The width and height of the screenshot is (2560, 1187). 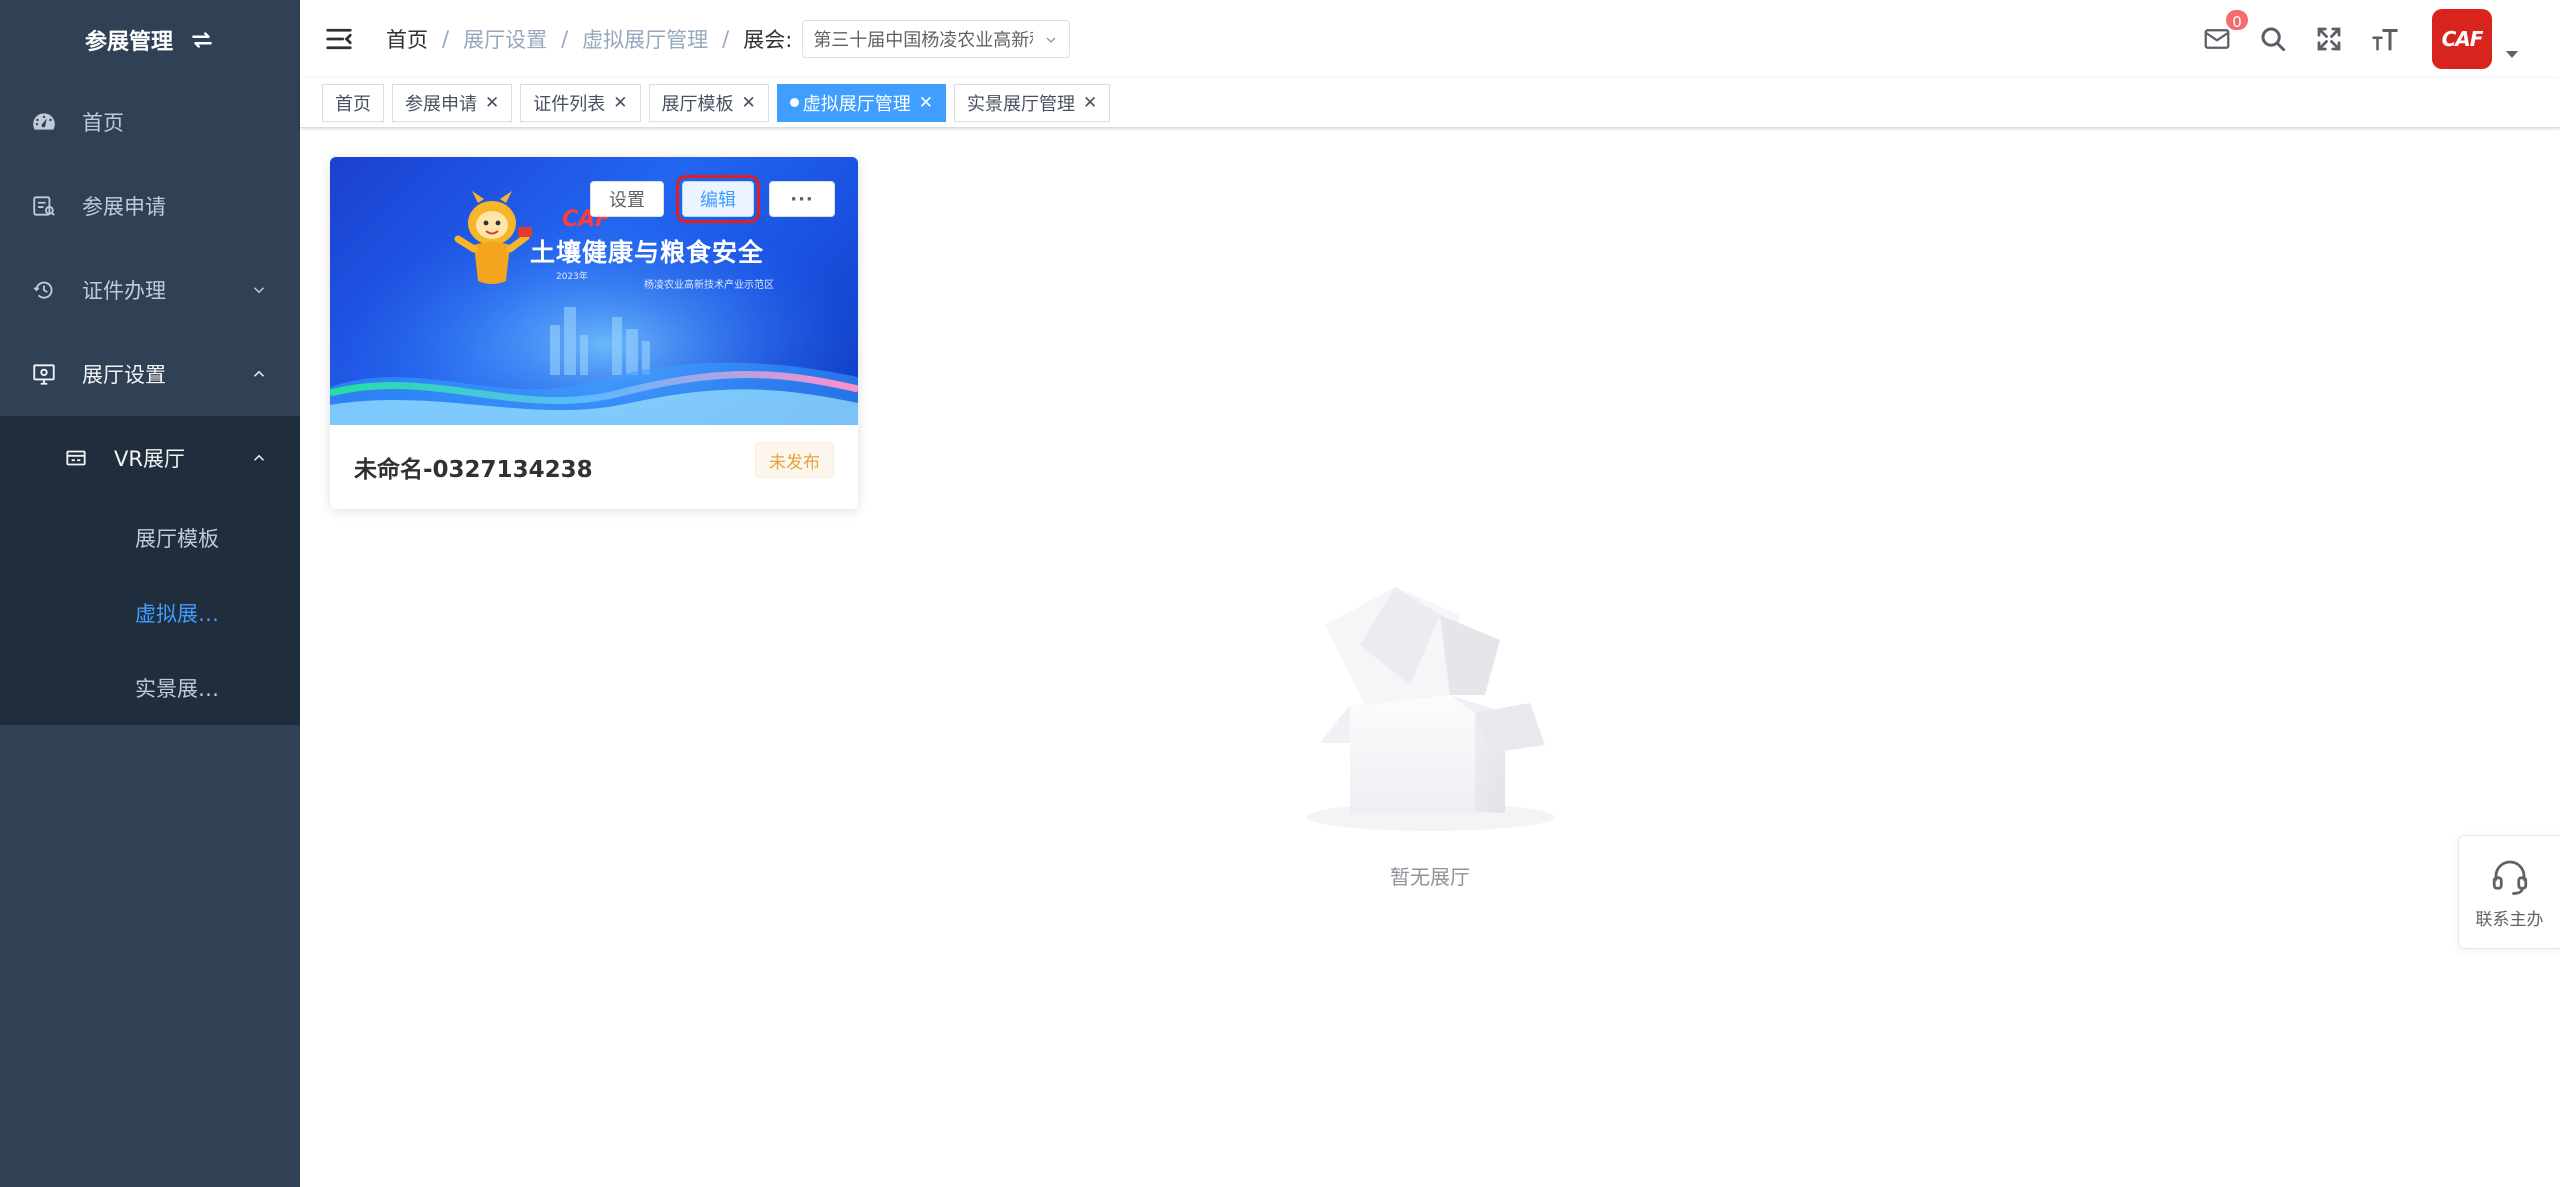 What do you see at coordinates (2237, 20) in the screenshot?
I see `message-count-badge: 0` at bounding box center [2237, 20].